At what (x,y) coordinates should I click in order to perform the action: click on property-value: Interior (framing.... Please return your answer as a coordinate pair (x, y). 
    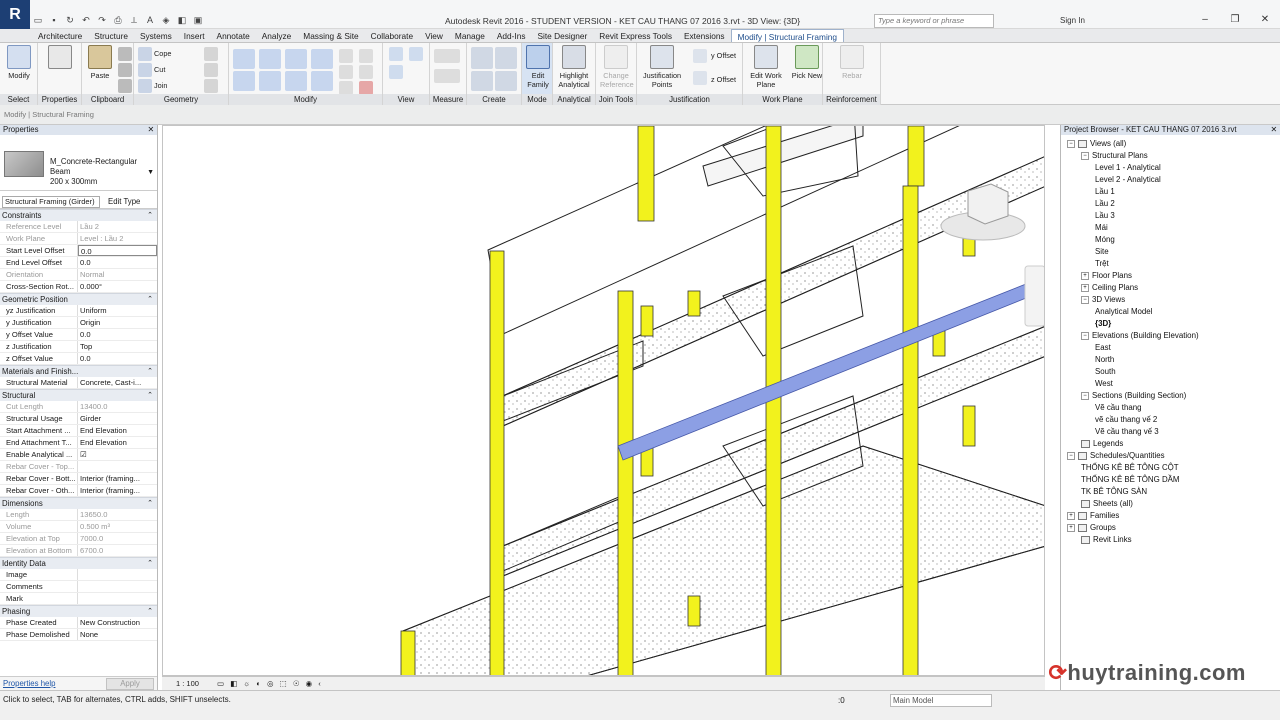
    Looking at the image, I should click on (117, 478).